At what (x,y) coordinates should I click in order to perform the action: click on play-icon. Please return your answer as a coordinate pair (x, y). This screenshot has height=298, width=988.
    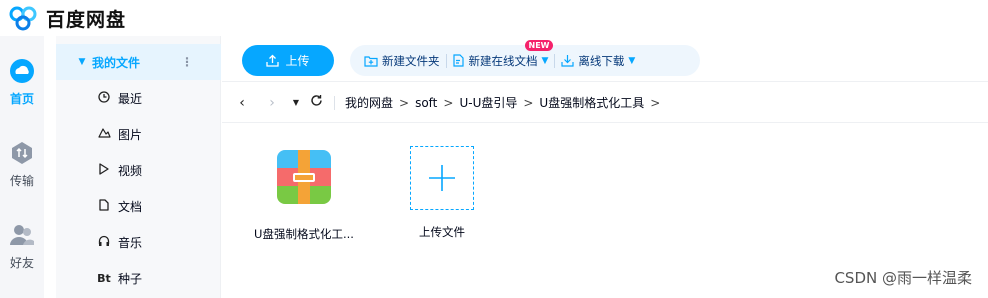
    Looking at the image, I should click on (104, 170).